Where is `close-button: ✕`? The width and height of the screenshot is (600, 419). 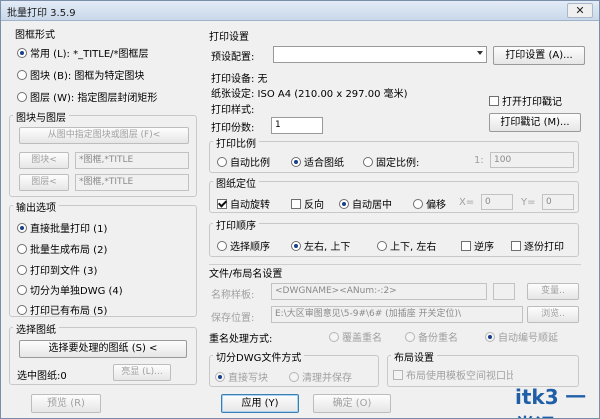
close-button: ✕ is located at coordinates (580, 10).